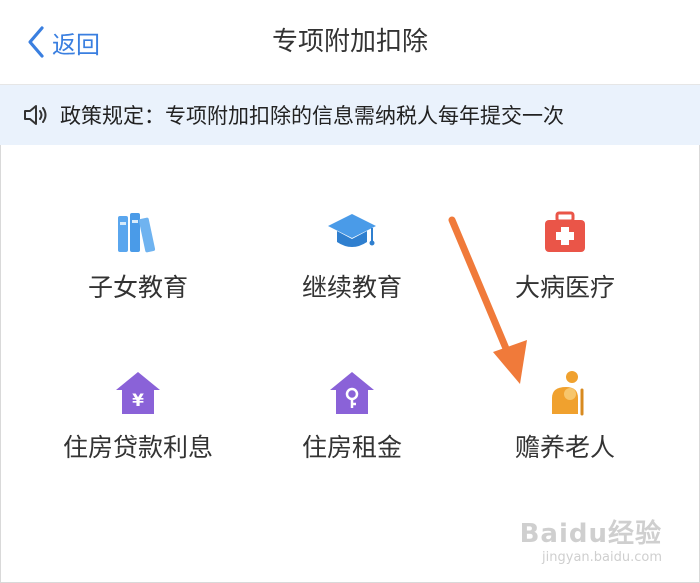 The width and height of the screenshot is (700, 583). What do you see at coordinates (351, 287) in the screenshot?
I see `item-label: 继续教育` at bounding box center [351, 287].